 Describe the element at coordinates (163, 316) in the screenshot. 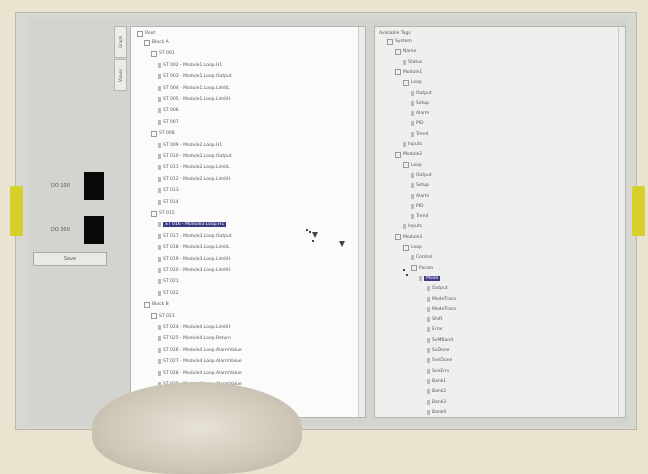

I see `left-tree-item: ST 023` at that location.